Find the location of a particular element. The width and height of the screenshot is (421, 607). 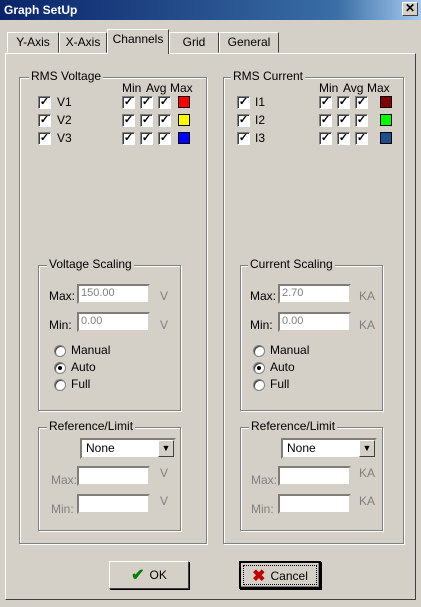

i3-min-checkbox: ✓ is located at coordinates (325, 138).